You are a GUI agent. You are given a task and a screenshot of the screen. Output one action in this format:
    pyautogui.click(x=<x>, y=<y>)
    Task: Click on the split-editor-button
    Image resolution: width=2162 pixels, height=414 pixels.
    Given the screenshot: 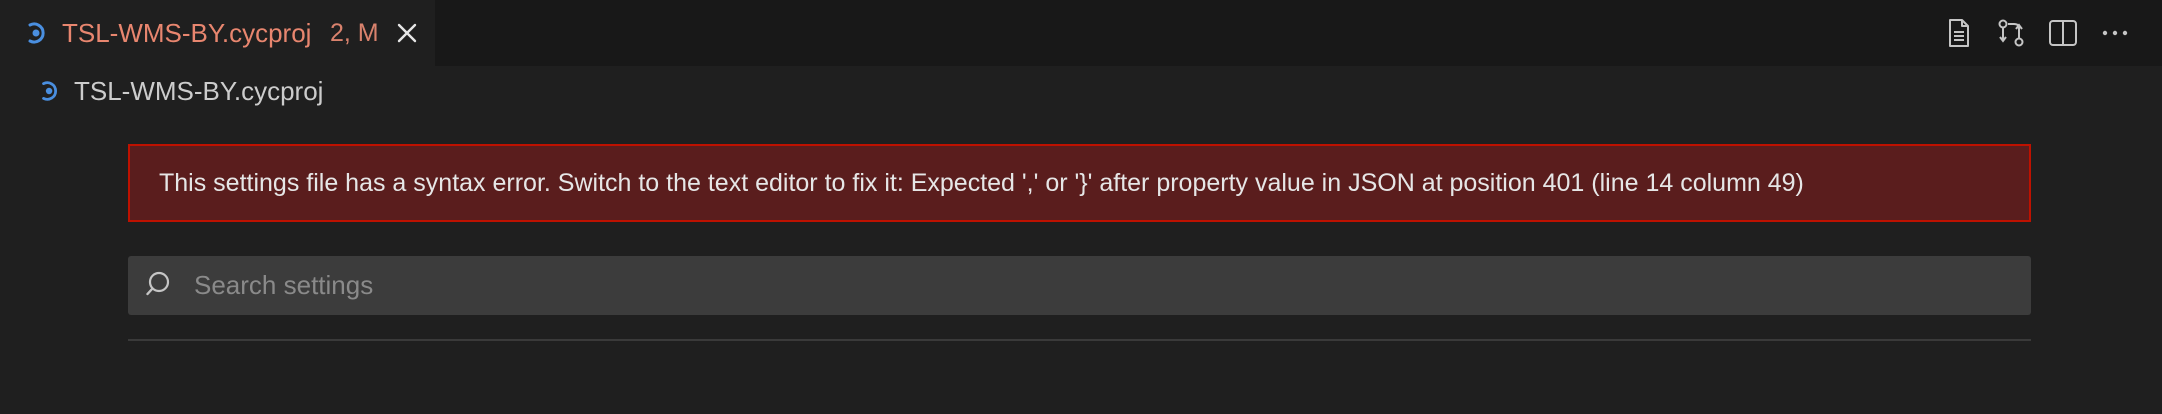 What is the action you would take?
    pyautogui.click(x=2063, y=33)
    